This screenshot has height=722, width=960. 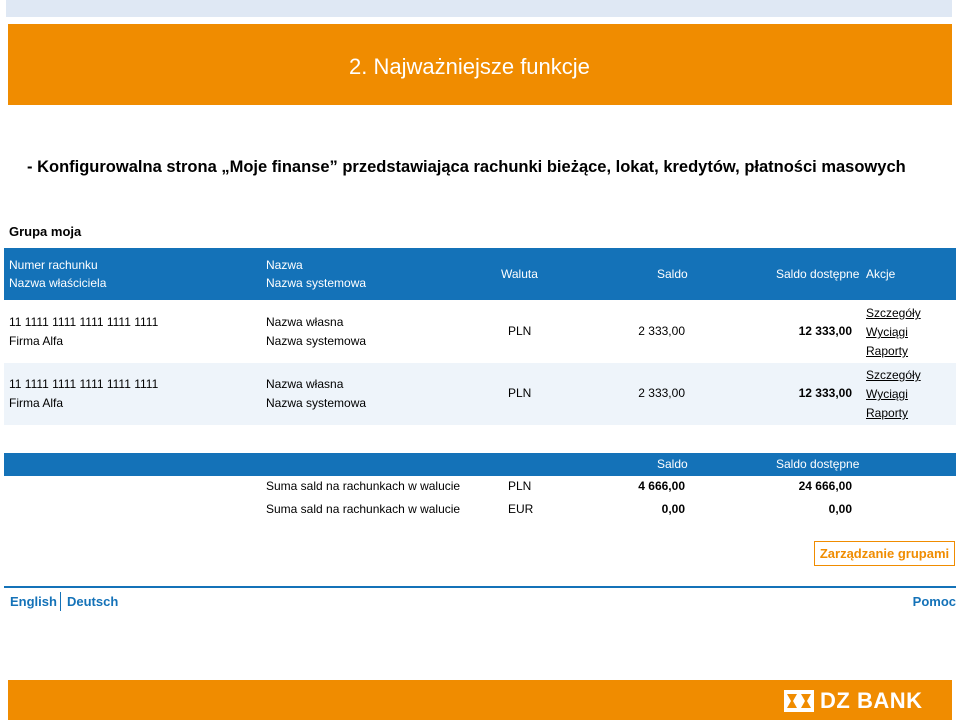 I want to click on slide-title: 2. Najważniejsze funkcje, so click(x=469, y=66).